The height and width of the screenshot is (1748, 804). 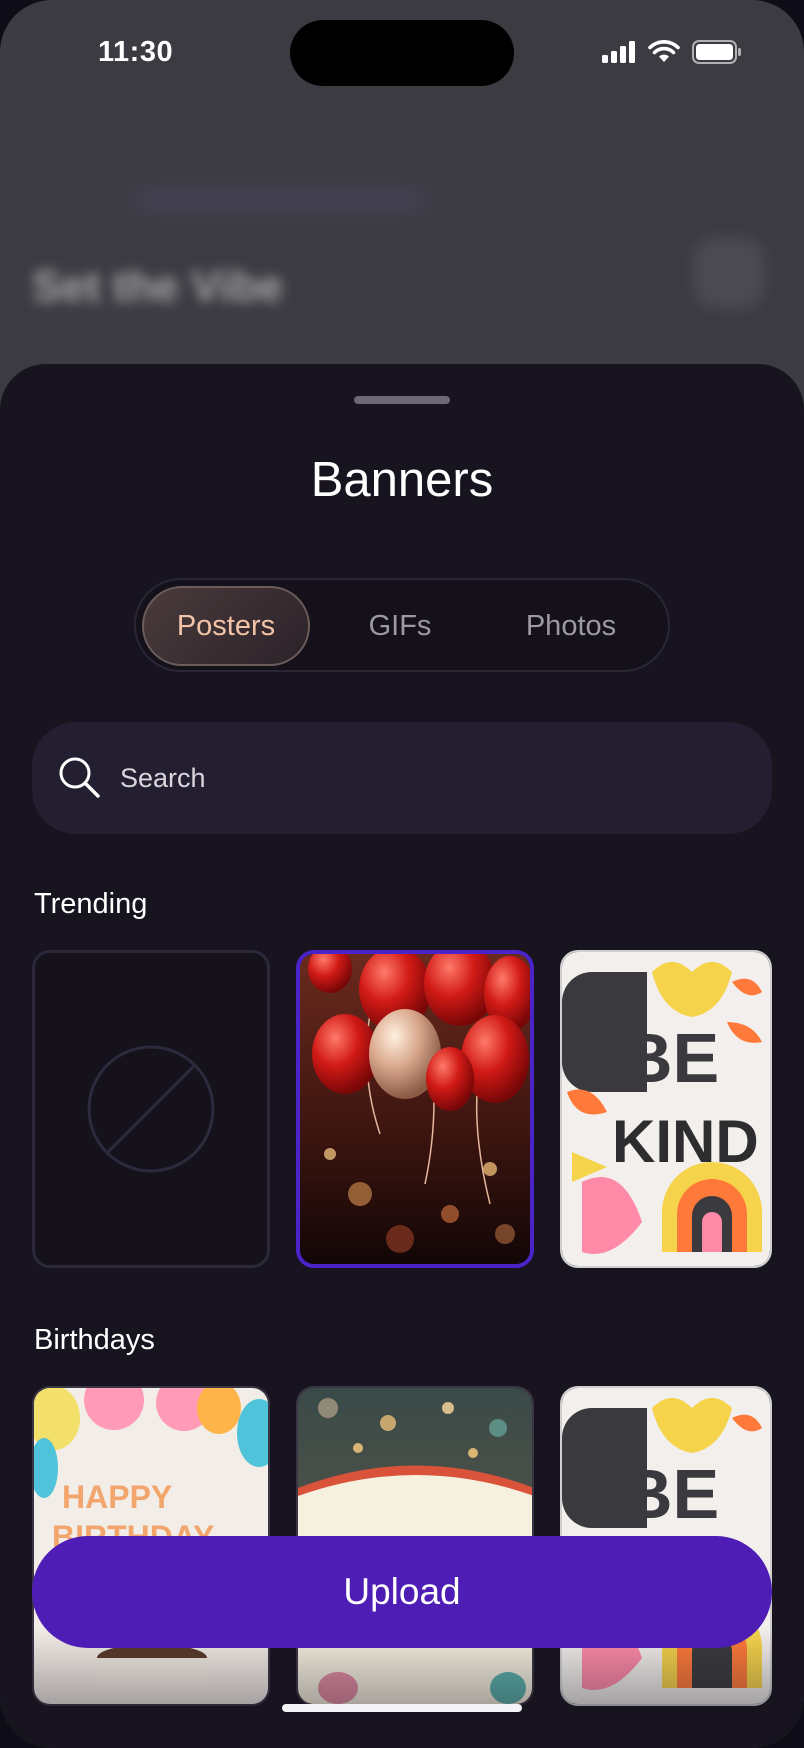 I want to click on battery-icon, so click(x=716, y=52).